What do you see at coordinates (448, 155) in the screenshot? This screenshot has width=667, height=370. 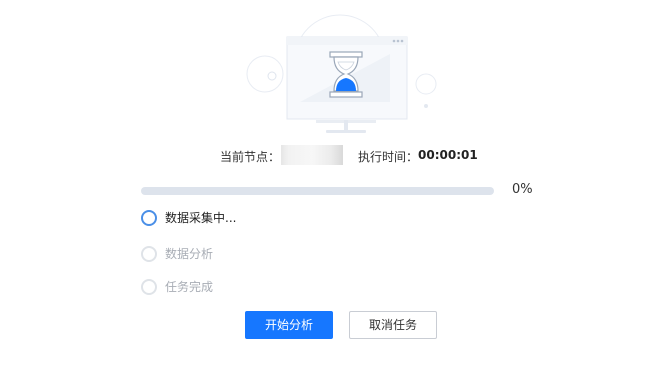 I see `execution-time-value: 00:00:01` at bounding box center [448, 155].